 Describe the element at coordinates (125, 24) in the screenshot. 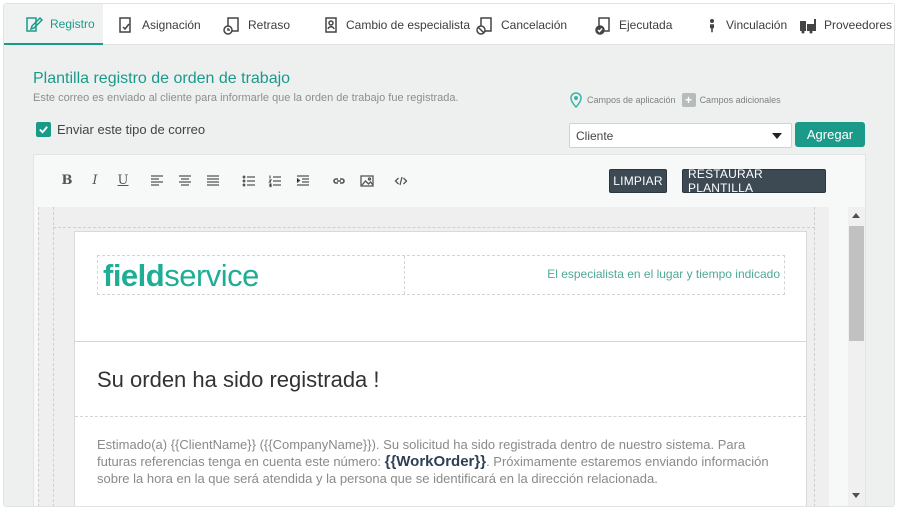

I see `asignacion-icon` at that location.